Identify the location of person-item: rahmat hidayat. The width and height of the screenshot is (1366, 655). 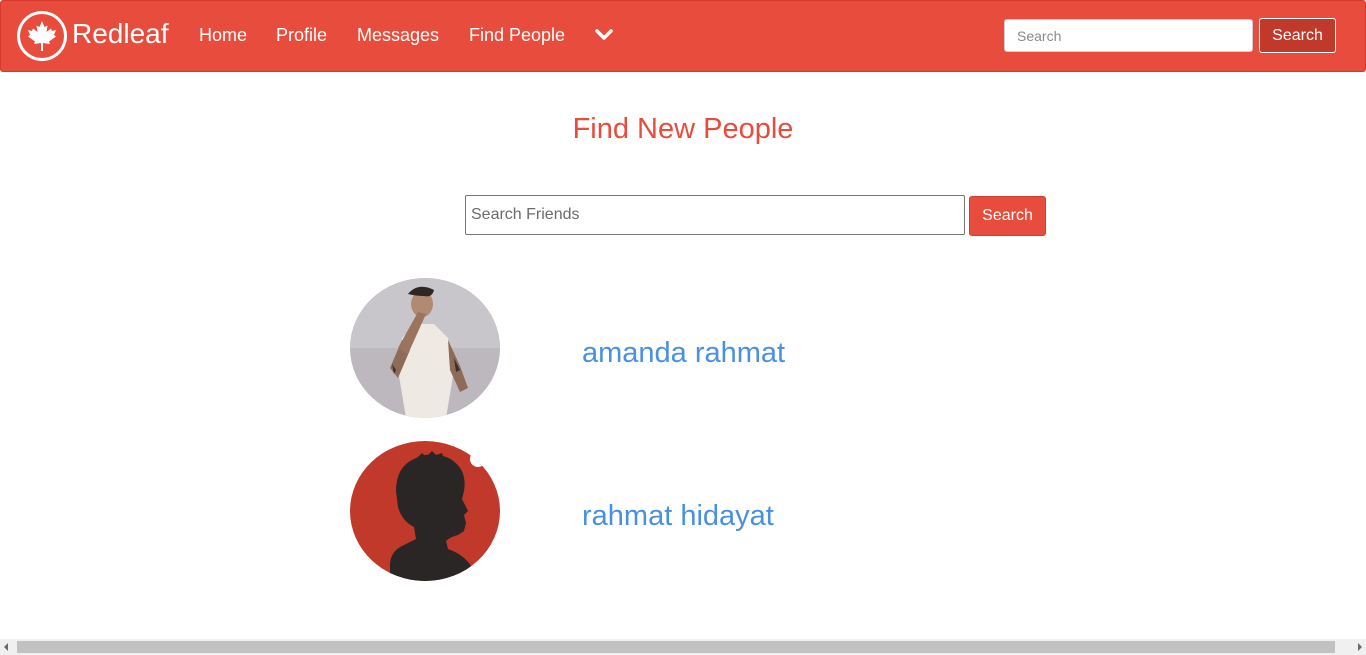
(700, 511).